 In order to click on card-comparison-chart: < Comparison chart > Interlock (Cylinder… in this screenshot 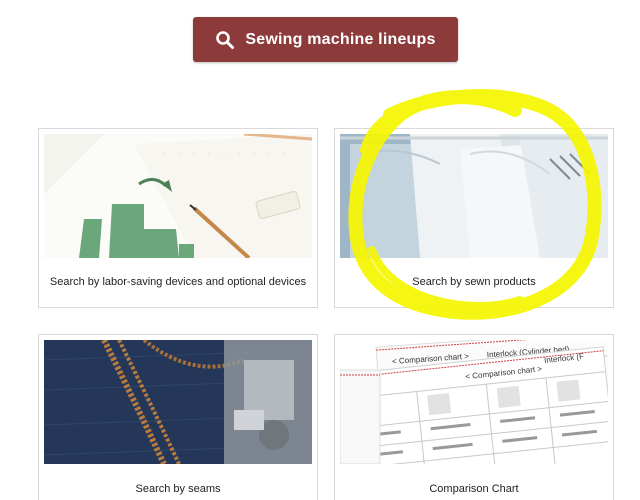, I will do `click(474, 417)`.